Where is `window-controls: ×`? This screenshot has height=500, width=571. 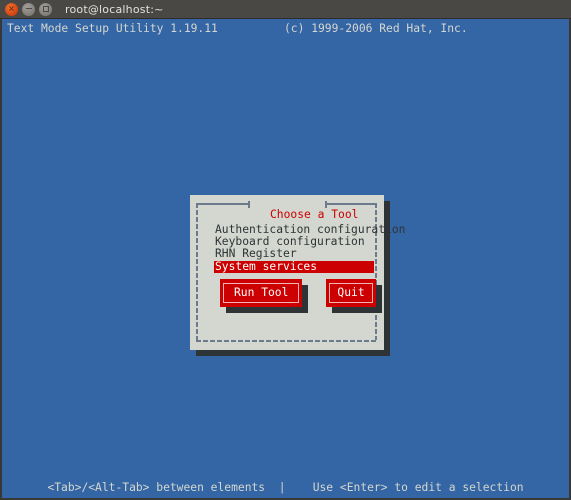 window-controls: × is located at coordinates (28, 9).